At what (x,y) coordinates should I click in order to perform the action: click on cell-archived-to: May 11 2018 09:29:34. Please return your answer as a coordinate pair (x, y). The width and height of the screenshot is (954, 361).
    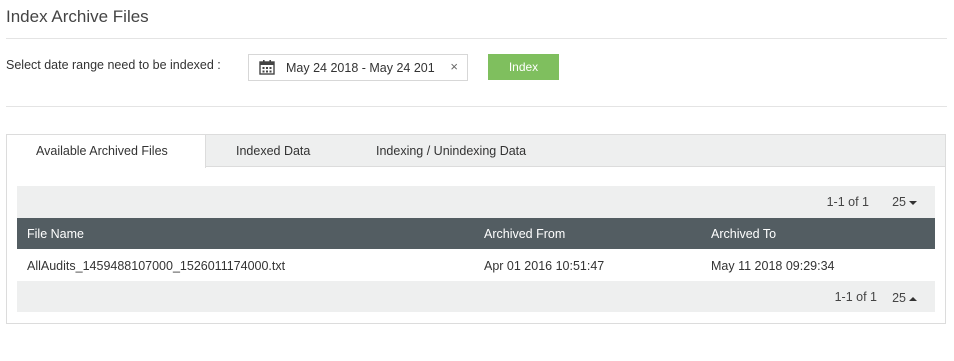
    Looking at the image, I should click on (773, 266).